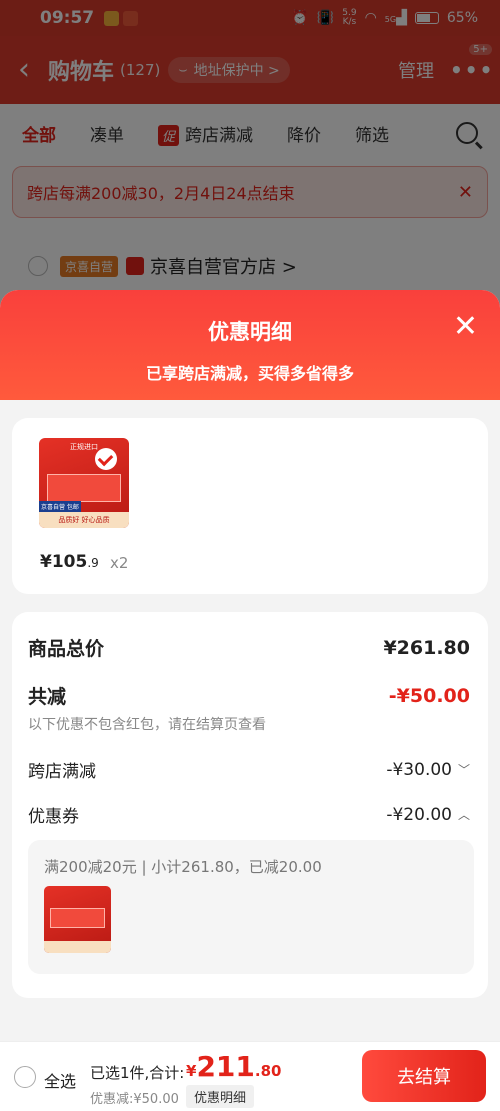 Image resolution: width=500 pixels, height=1111 pixels. What do you see at coordinates (53, 817) in the screenshot?
I see `coupon-label: 优惠券` at bounding box center [53, 817].